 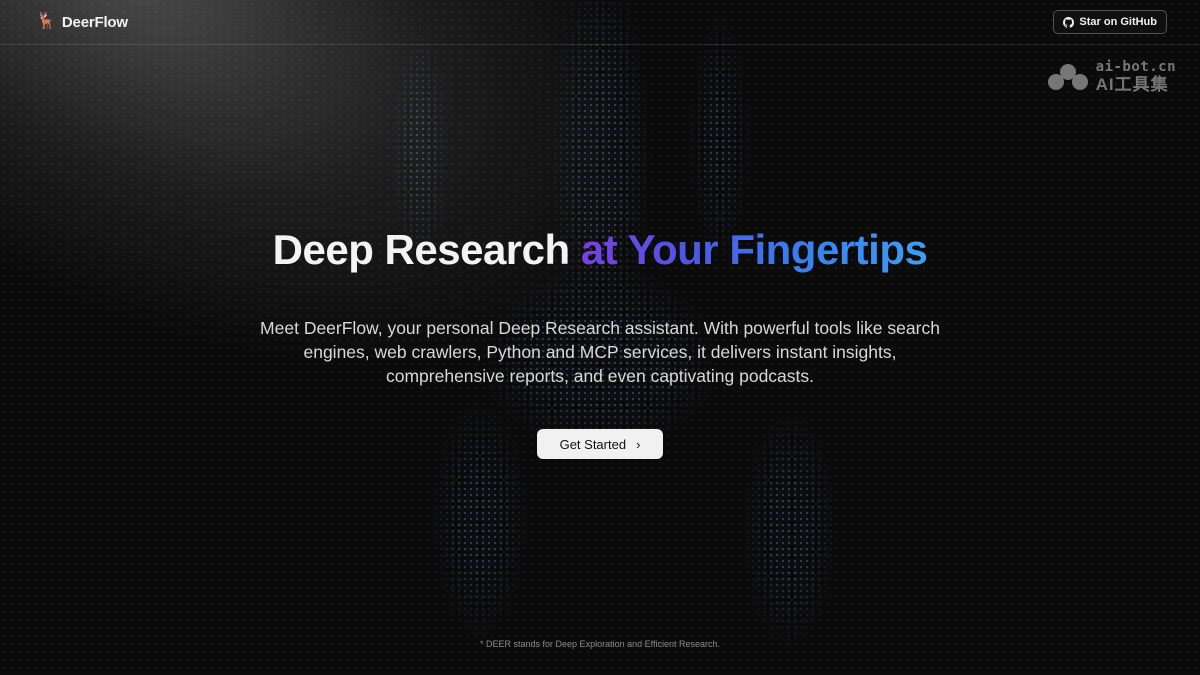 I want to click on hero-title-gradient: at Your Fingertips, so click(x=754, y=249).